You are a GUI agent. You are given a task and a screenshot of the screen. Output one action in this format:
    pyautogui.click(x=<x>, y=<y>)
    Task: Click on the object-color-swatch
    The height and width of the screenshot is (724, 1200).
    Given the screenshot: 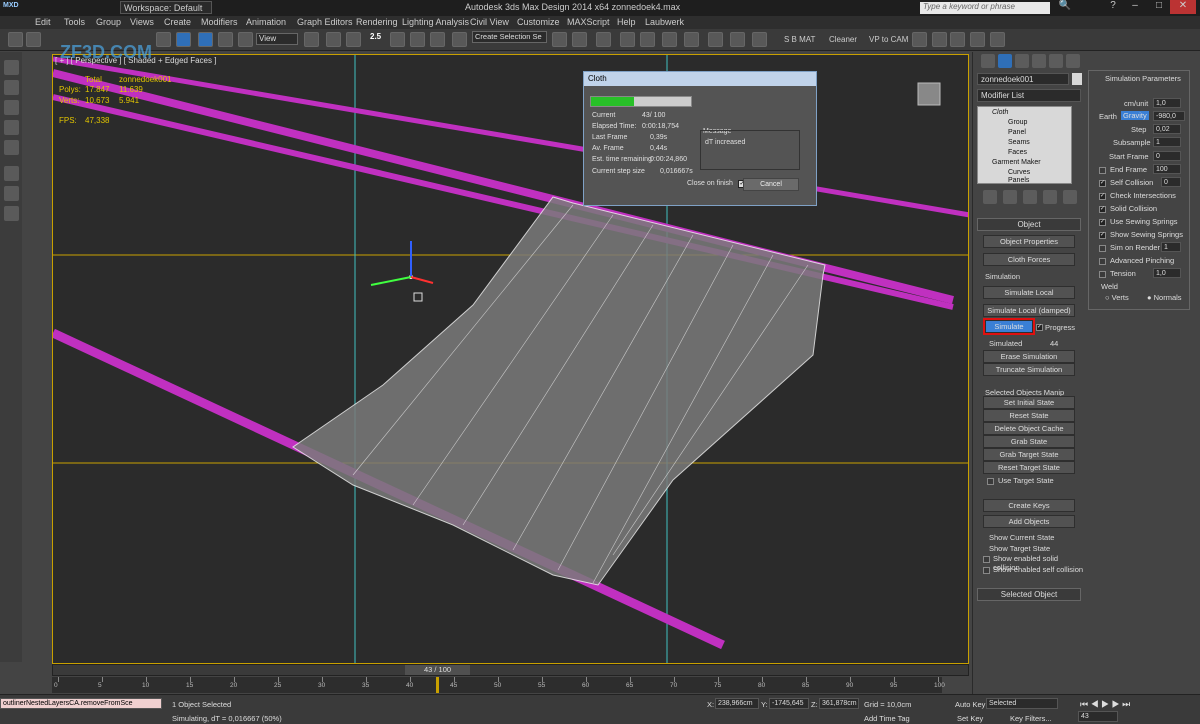 What is the action you would take?
    pyautogui.click(x=1077, y=79)
    